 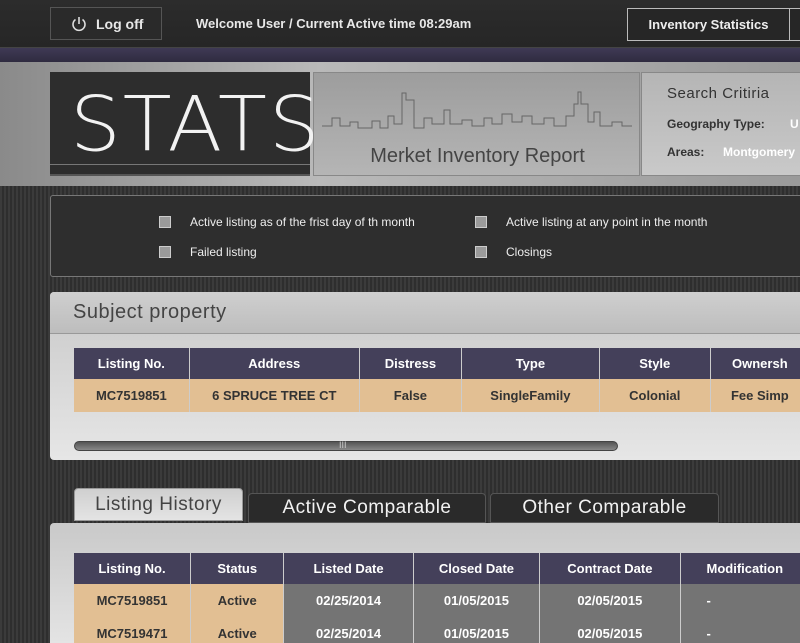 What do you see at coordinates (740, 568) in the screenshot?
I see `column-header: Modification` at bounding box center [740, 568].